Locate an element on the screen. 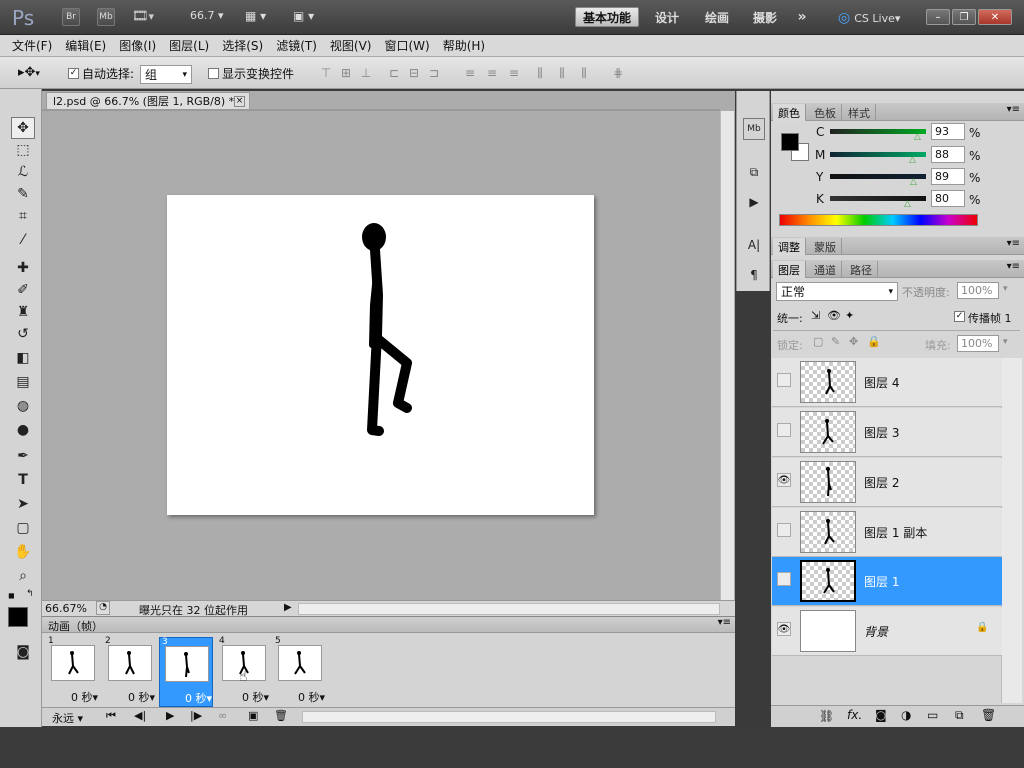  layer-name: 图层 1 is located at coordinates (881, 581).